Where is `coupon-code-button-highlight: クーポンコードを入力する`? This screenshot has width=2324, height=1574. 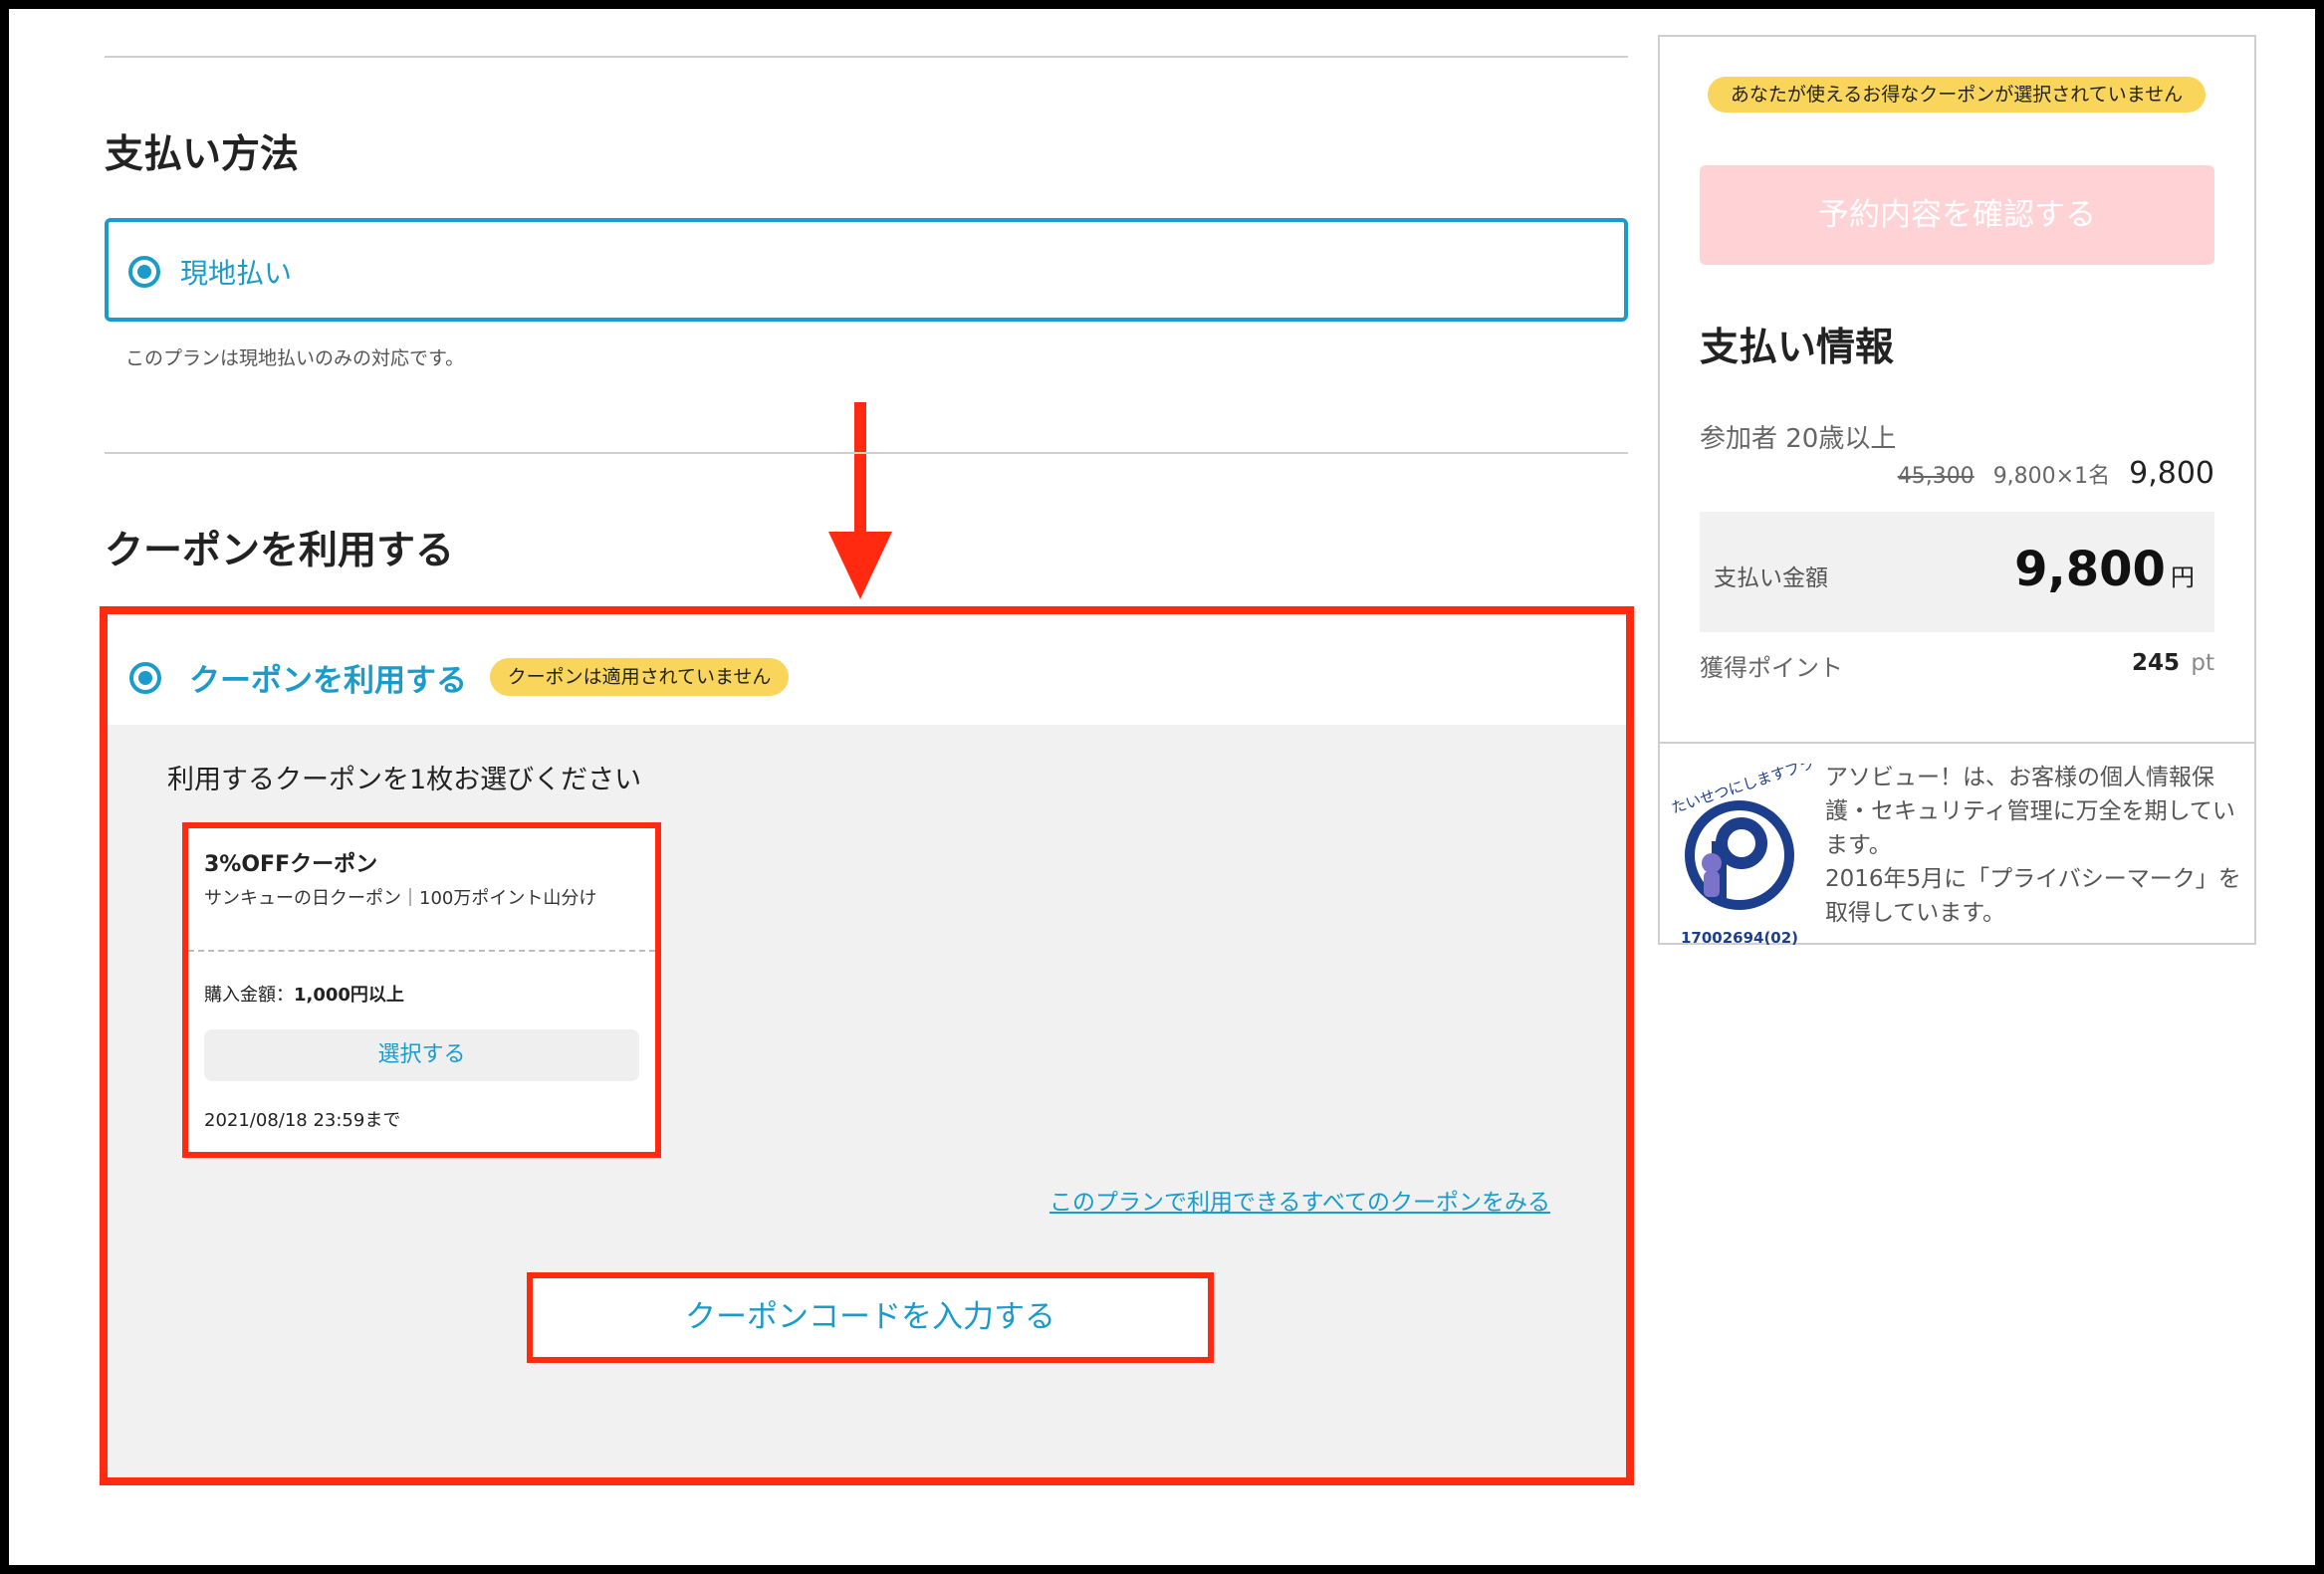
coupon-code-button-highlight: クーポンコードを入力する is located at coordinates (870, 1317).